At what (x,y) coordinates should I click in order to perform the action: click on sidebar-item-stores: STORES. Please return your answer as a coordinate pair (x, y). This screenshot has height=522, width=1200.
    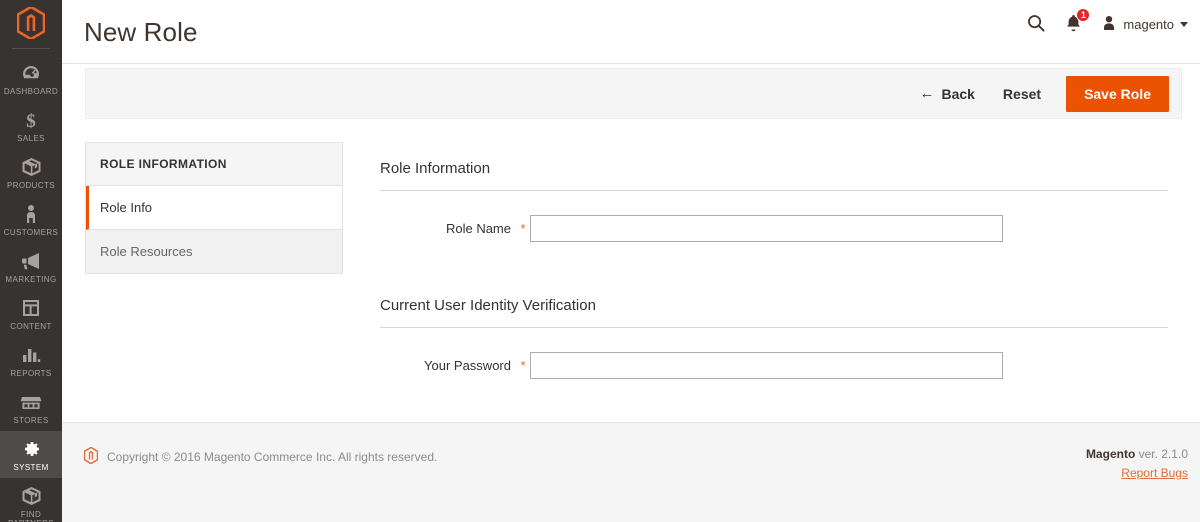
    Looking at the image, I should click on (31, 407).